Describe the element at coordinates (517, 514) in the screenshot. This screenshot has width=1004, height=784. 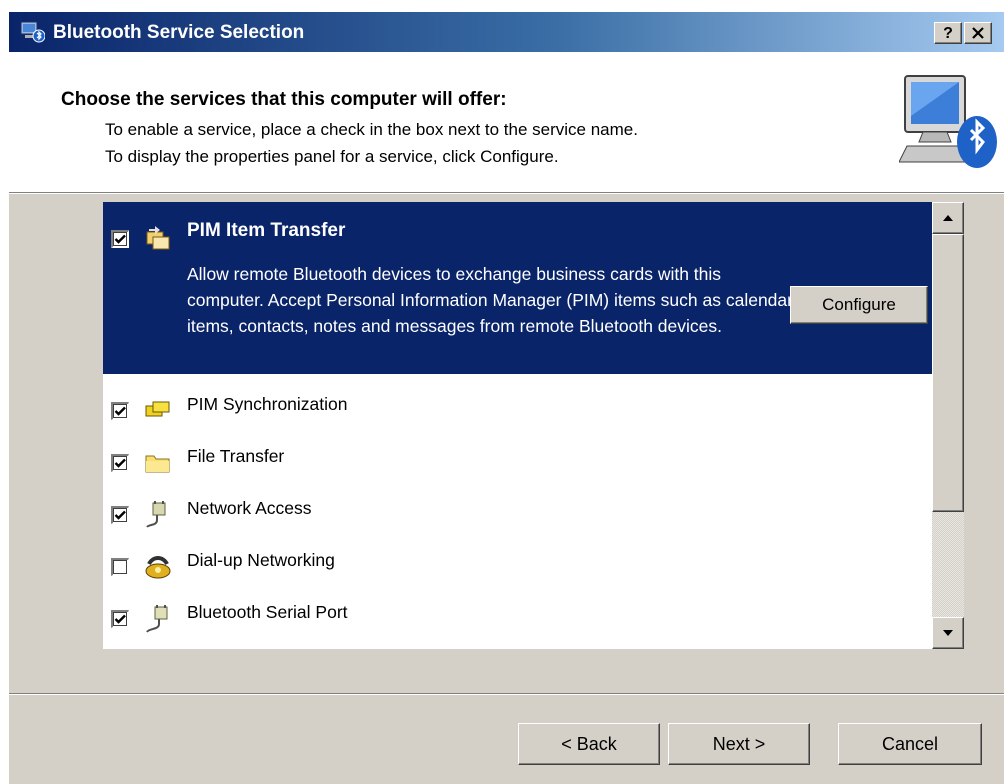
I see `service-item-network-access: Network Access` at that location.